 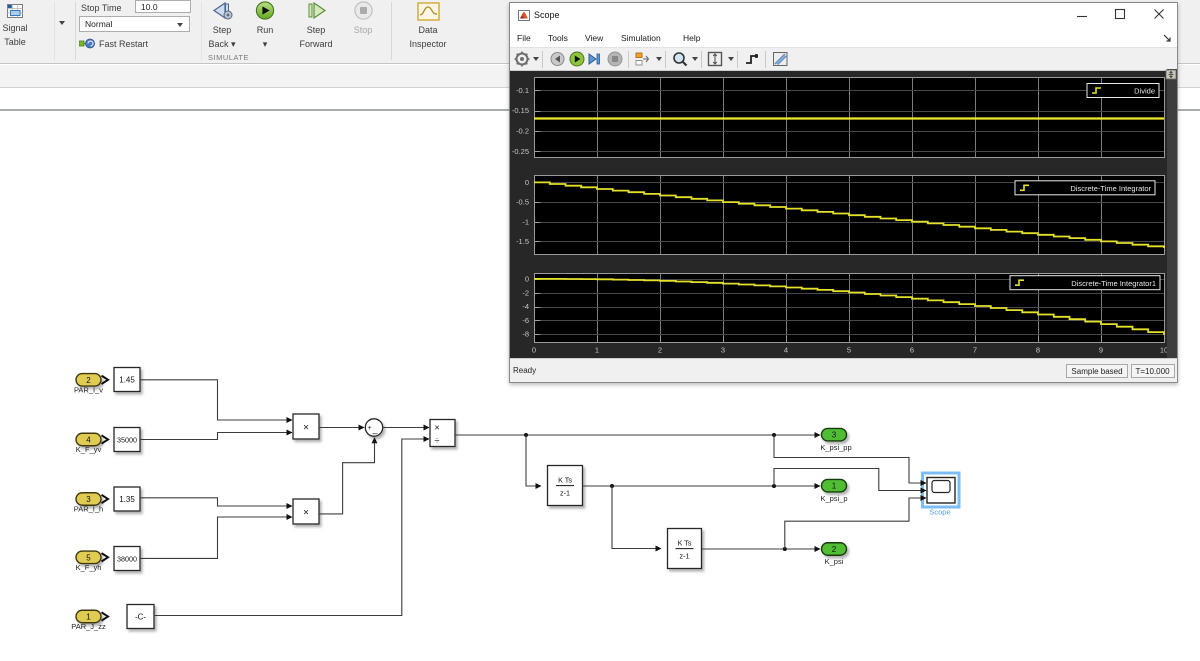 What do you see at coordinates (525, 306) in the screenshot?
I see `svg-text: -4` at bounding box center [525, 306].